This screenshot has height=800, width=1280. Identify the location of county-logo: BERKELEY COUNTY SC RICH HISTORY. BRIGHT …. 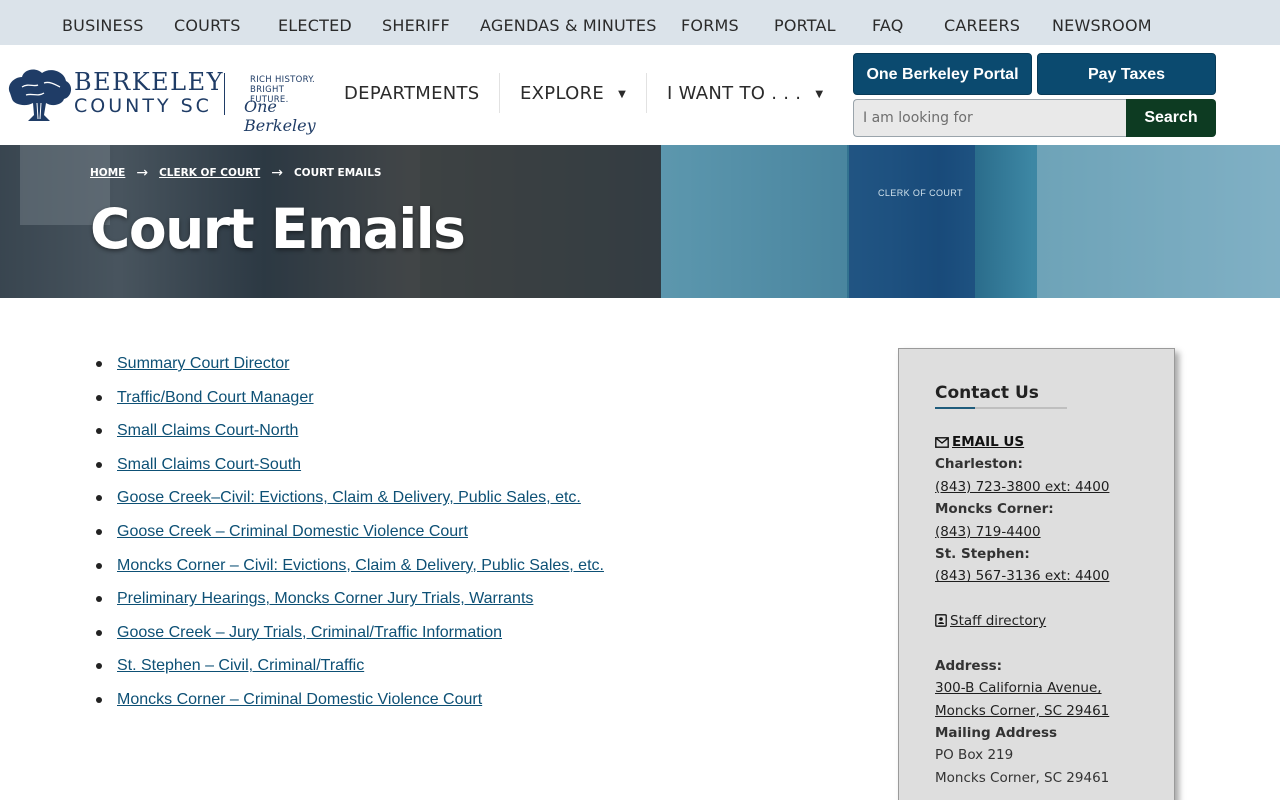
(164, 99).